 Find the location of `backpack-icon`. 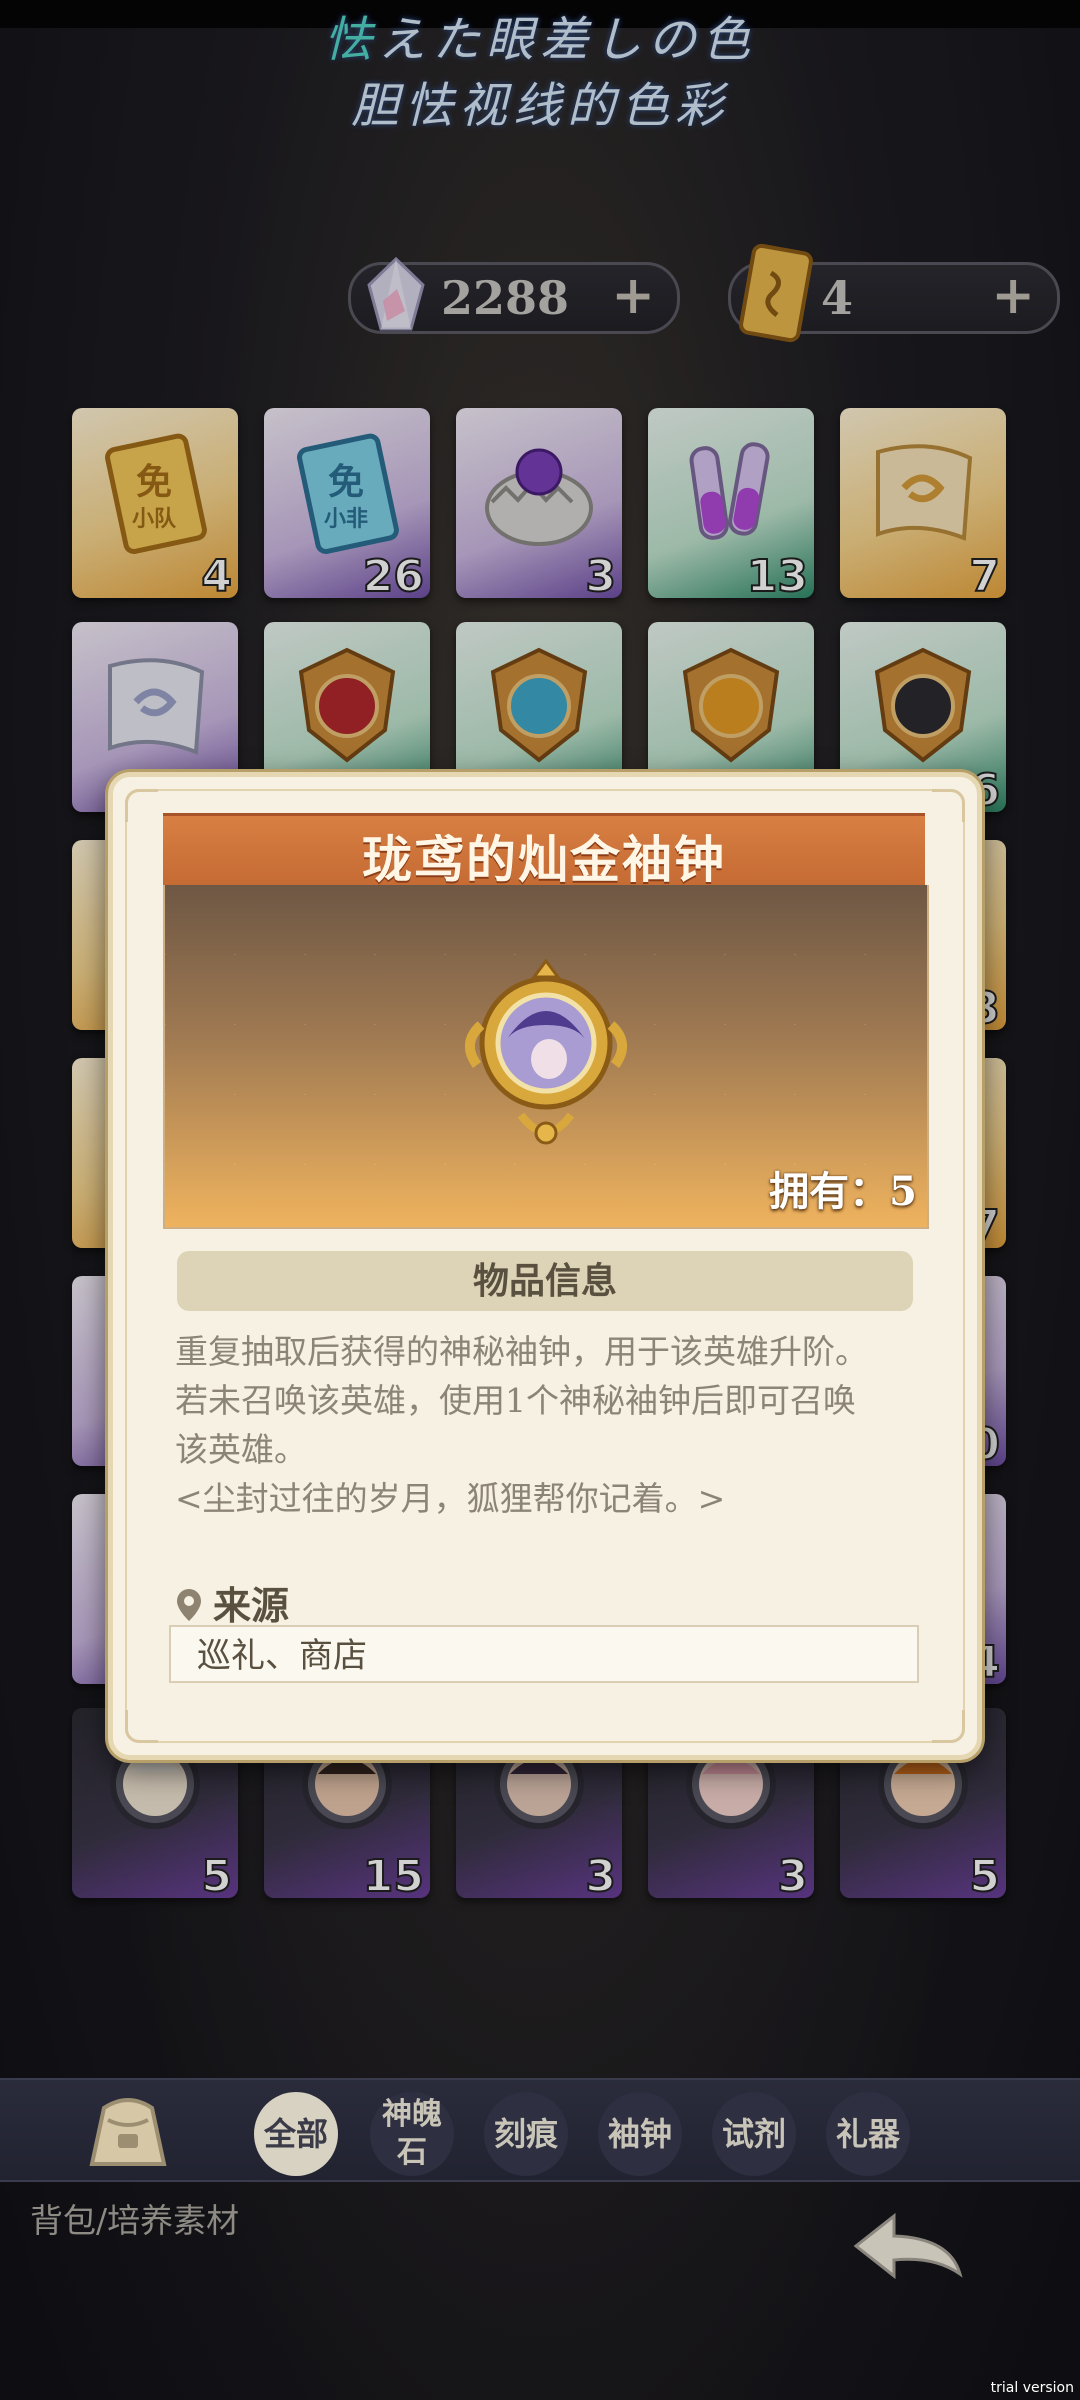

backpack-icon is located at coordinates (128, 2132).